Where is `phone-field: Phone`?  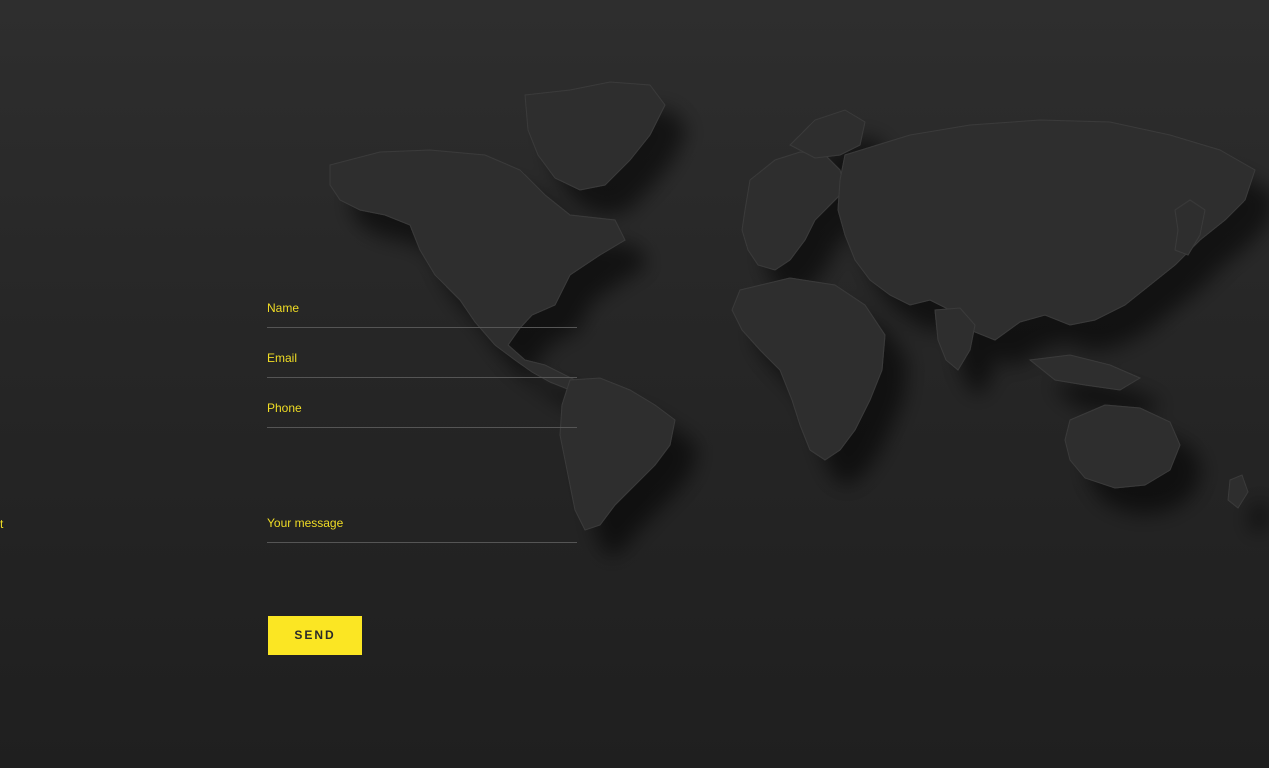
phone-field: Phone is located at coordinates (422, 410).